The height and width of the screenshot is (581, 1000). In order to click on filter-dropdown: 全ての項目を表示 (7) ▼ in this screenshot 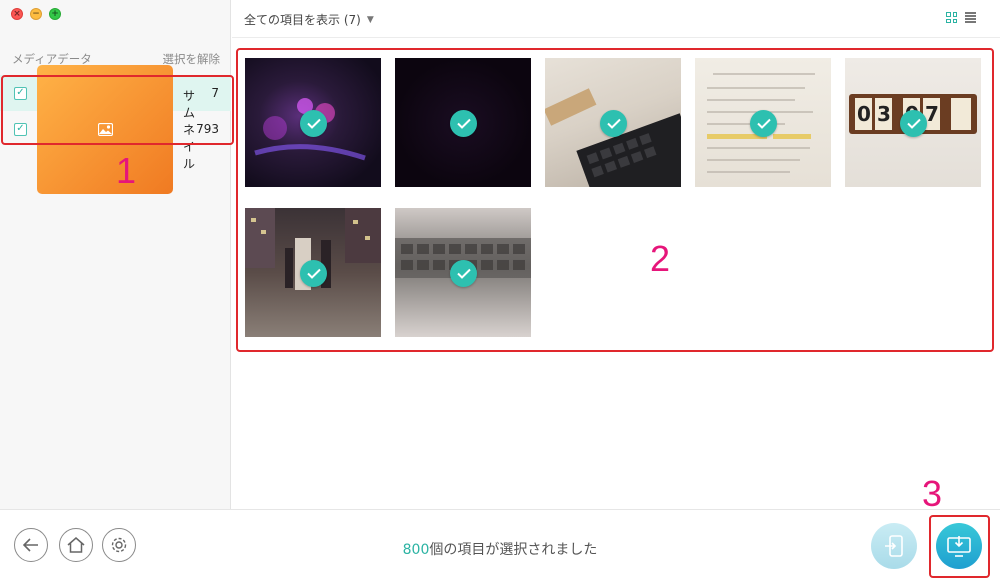, I will do `click(309, 19)`.